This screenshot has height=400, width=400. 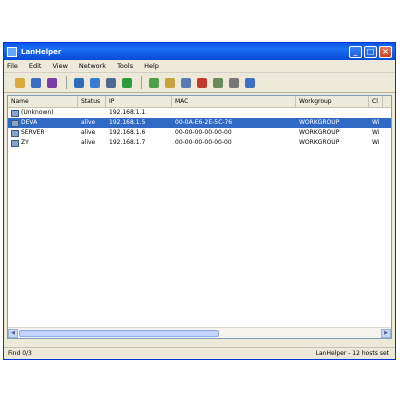 What do you see at coordinates (43, 101) in the screenshot?
I see `column-header-name: Name` at bounding box center [43, 101].